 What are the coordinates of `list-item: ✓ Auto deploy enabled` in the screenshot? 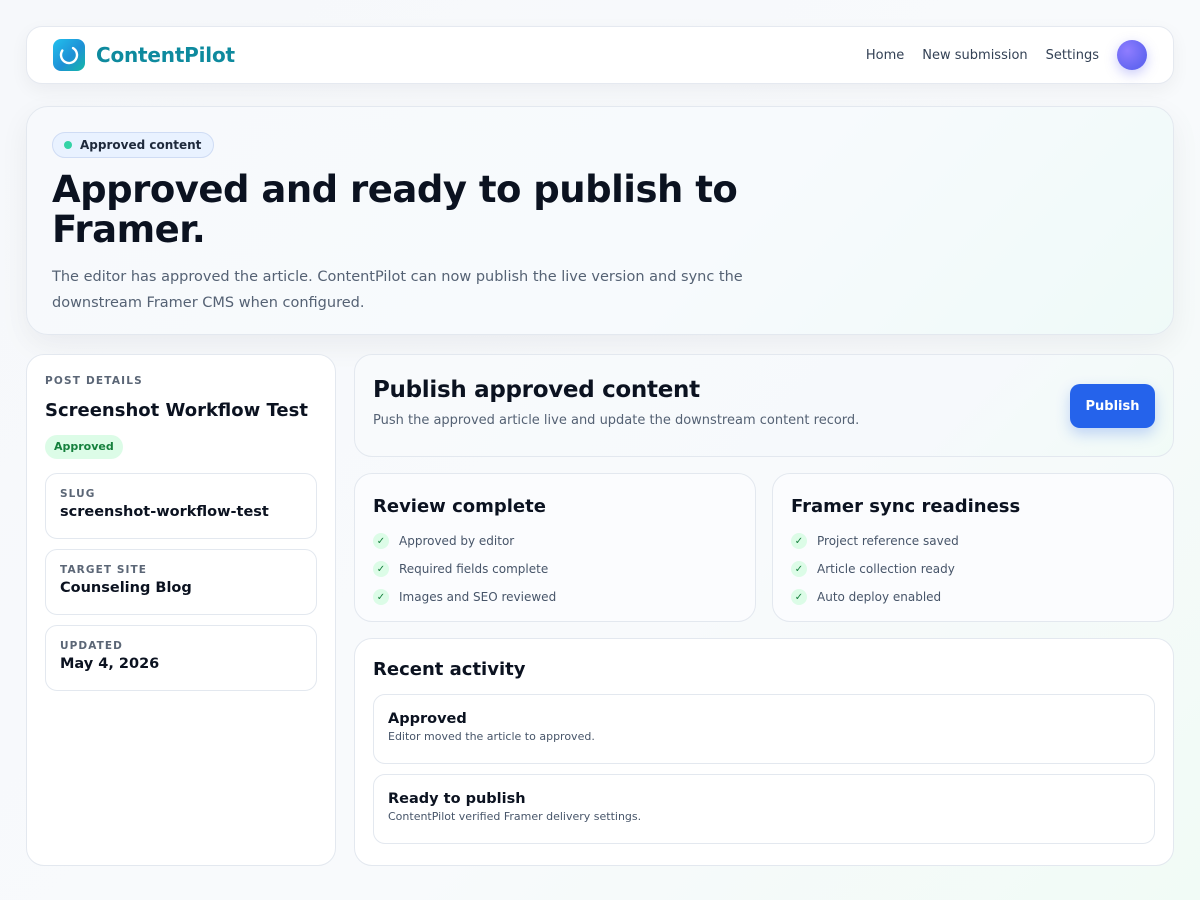 It's located at (973, 597).